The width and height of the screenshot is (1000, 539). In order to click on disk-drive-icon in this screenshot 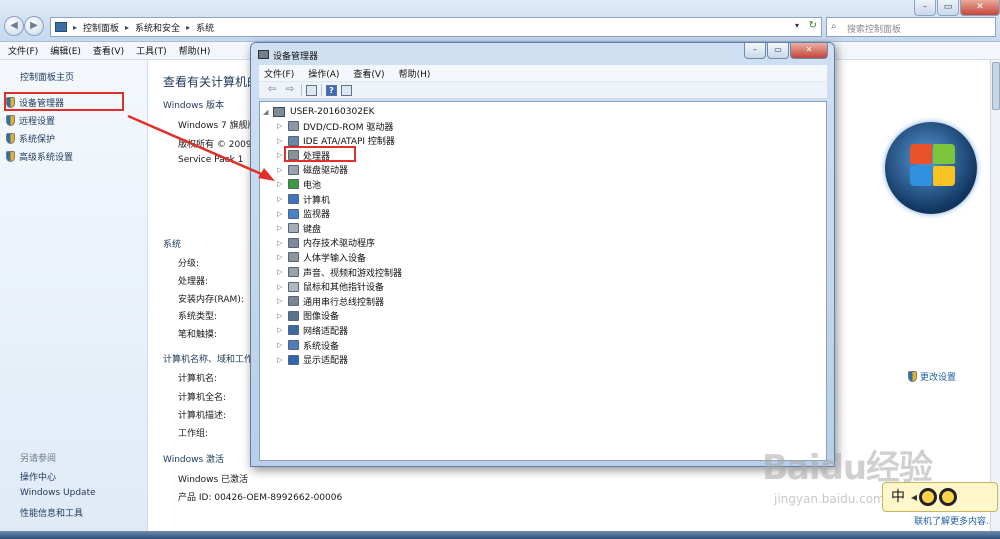, I will do `click(293, 169)`.